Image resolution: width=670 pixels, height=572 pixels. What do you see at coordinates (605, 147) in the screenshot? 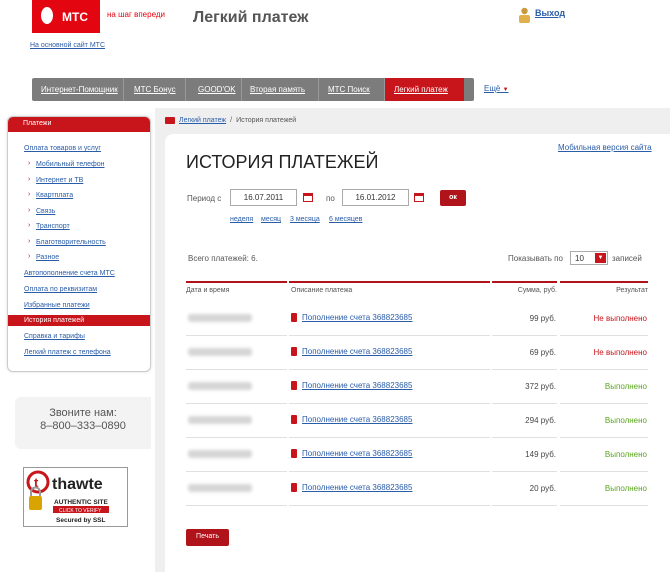
I see `mobile-version-link: Мобильная версия сайта` at bounding box center [605, 147].